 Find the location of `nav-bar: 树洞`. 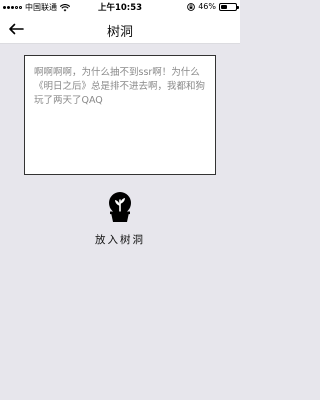

nav-bar: 树洞 is located at coordinates (120, 29).